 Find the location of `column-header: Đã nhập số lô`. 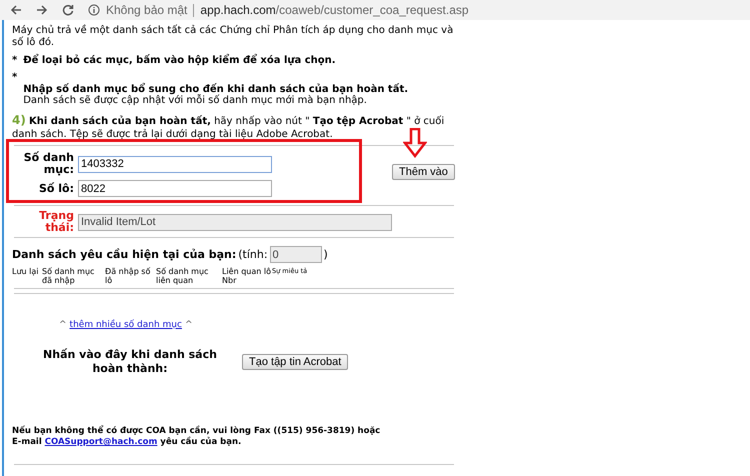

column-header: Đã nhập số lô is located at coordinates (128, 276).